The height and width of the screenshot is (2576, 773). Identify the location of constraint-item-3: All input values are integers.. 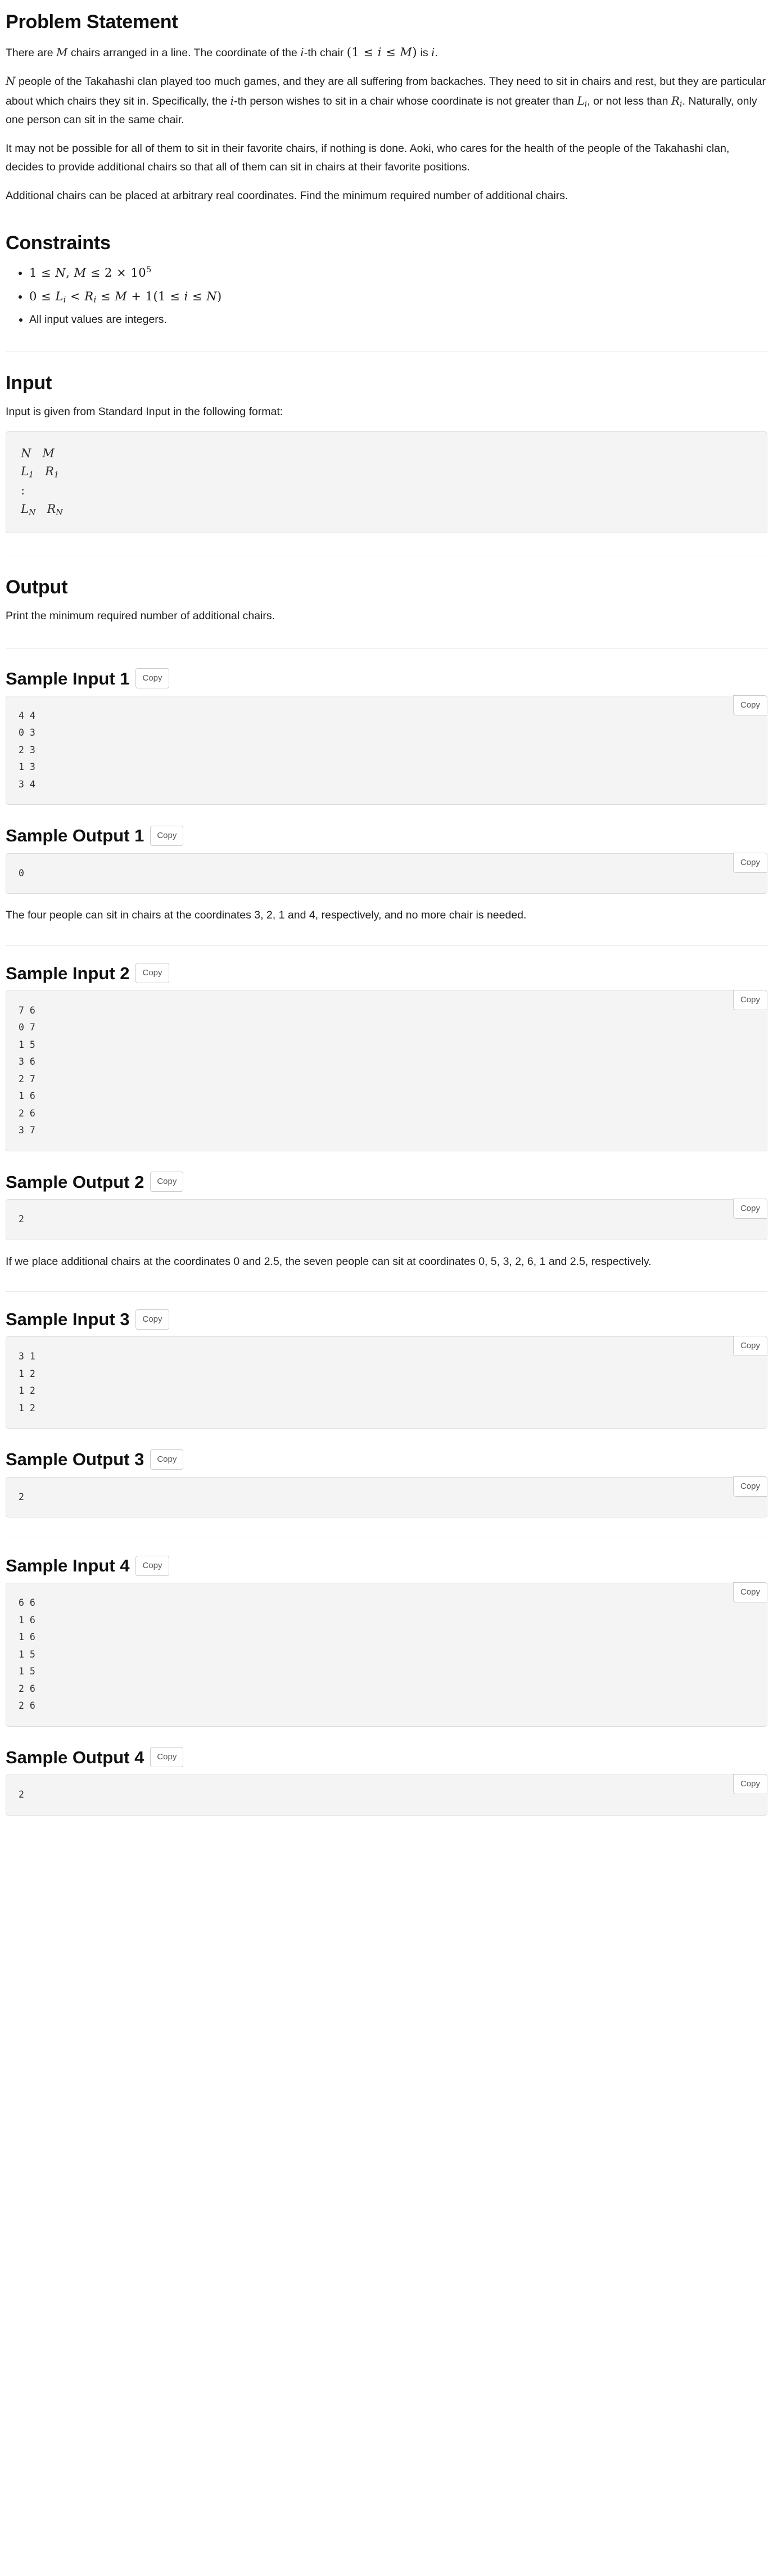
(398, 319).